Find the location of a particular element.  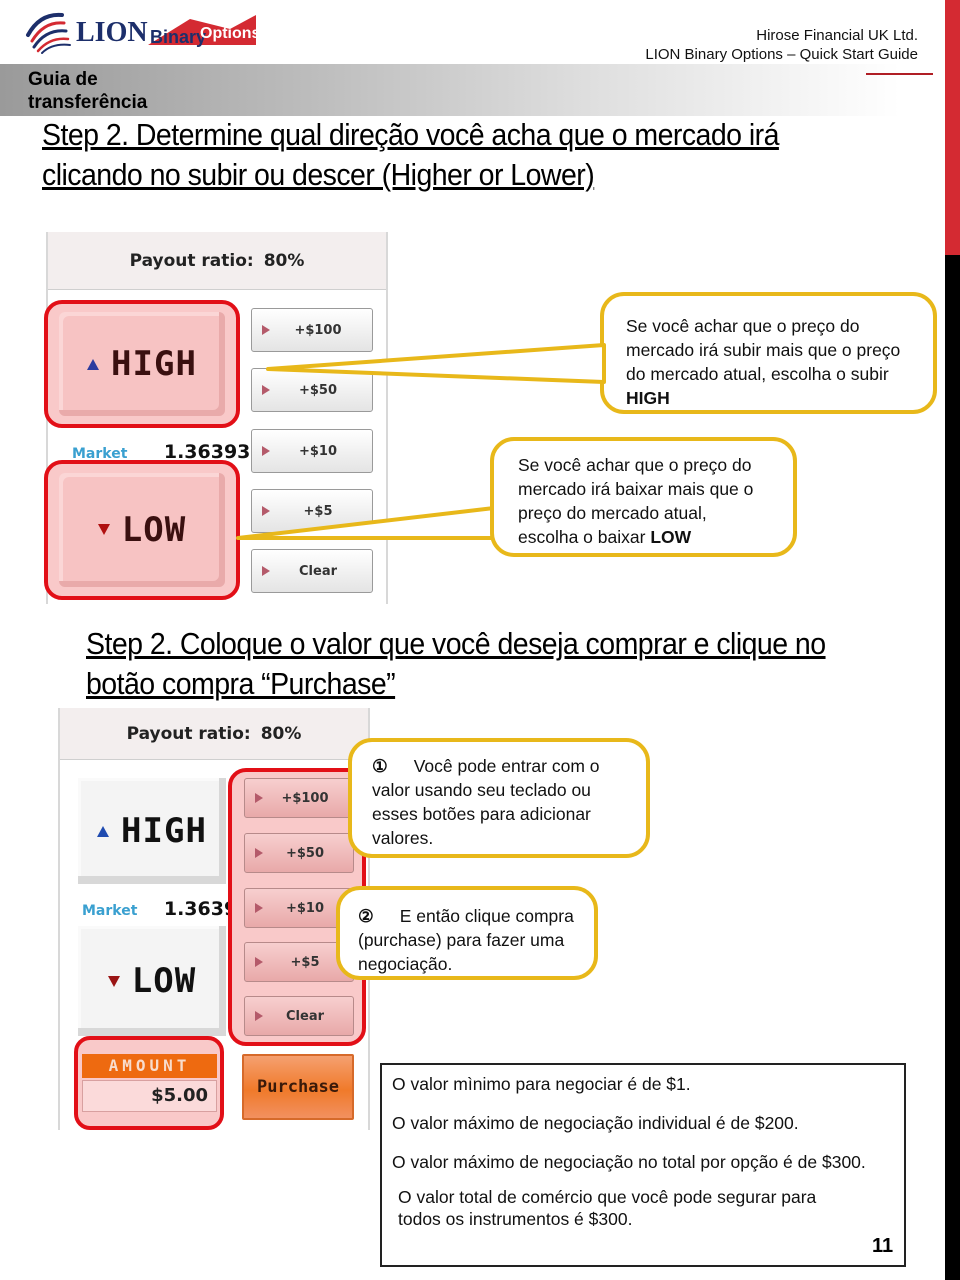

purchase-button: Purchase is located at coordinates (298, 1087).